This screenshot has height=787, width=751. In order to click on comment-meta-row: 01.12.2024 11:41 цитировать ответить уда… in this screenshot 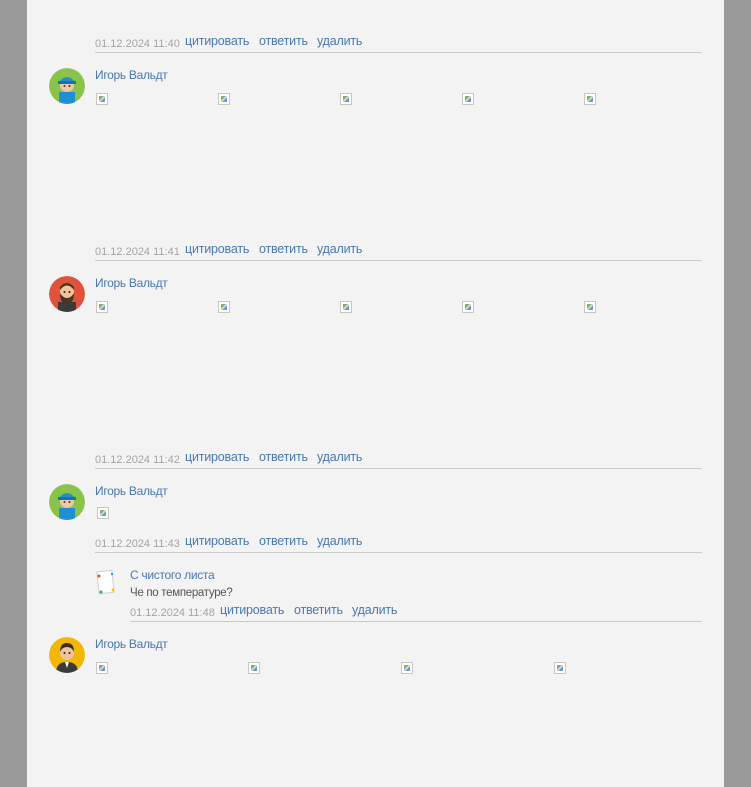, I will do `click(398, 251)`.